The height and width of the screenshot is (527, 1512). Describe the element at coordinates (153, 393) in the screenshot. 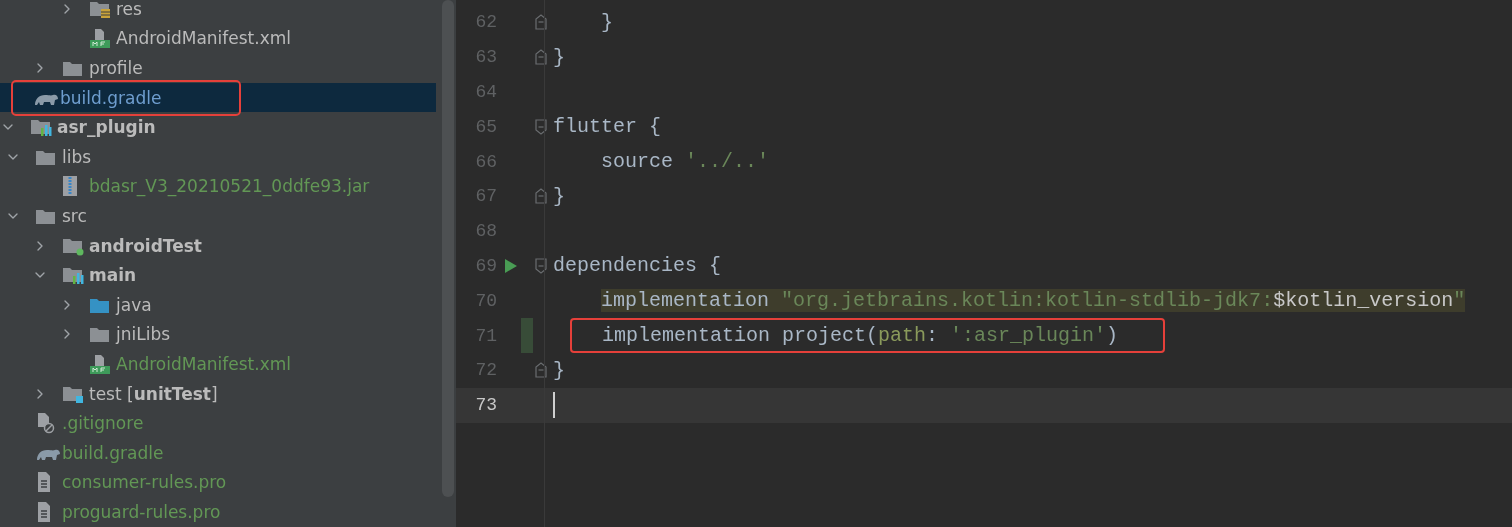

I see `item-label: test [unitTest]` at that location.